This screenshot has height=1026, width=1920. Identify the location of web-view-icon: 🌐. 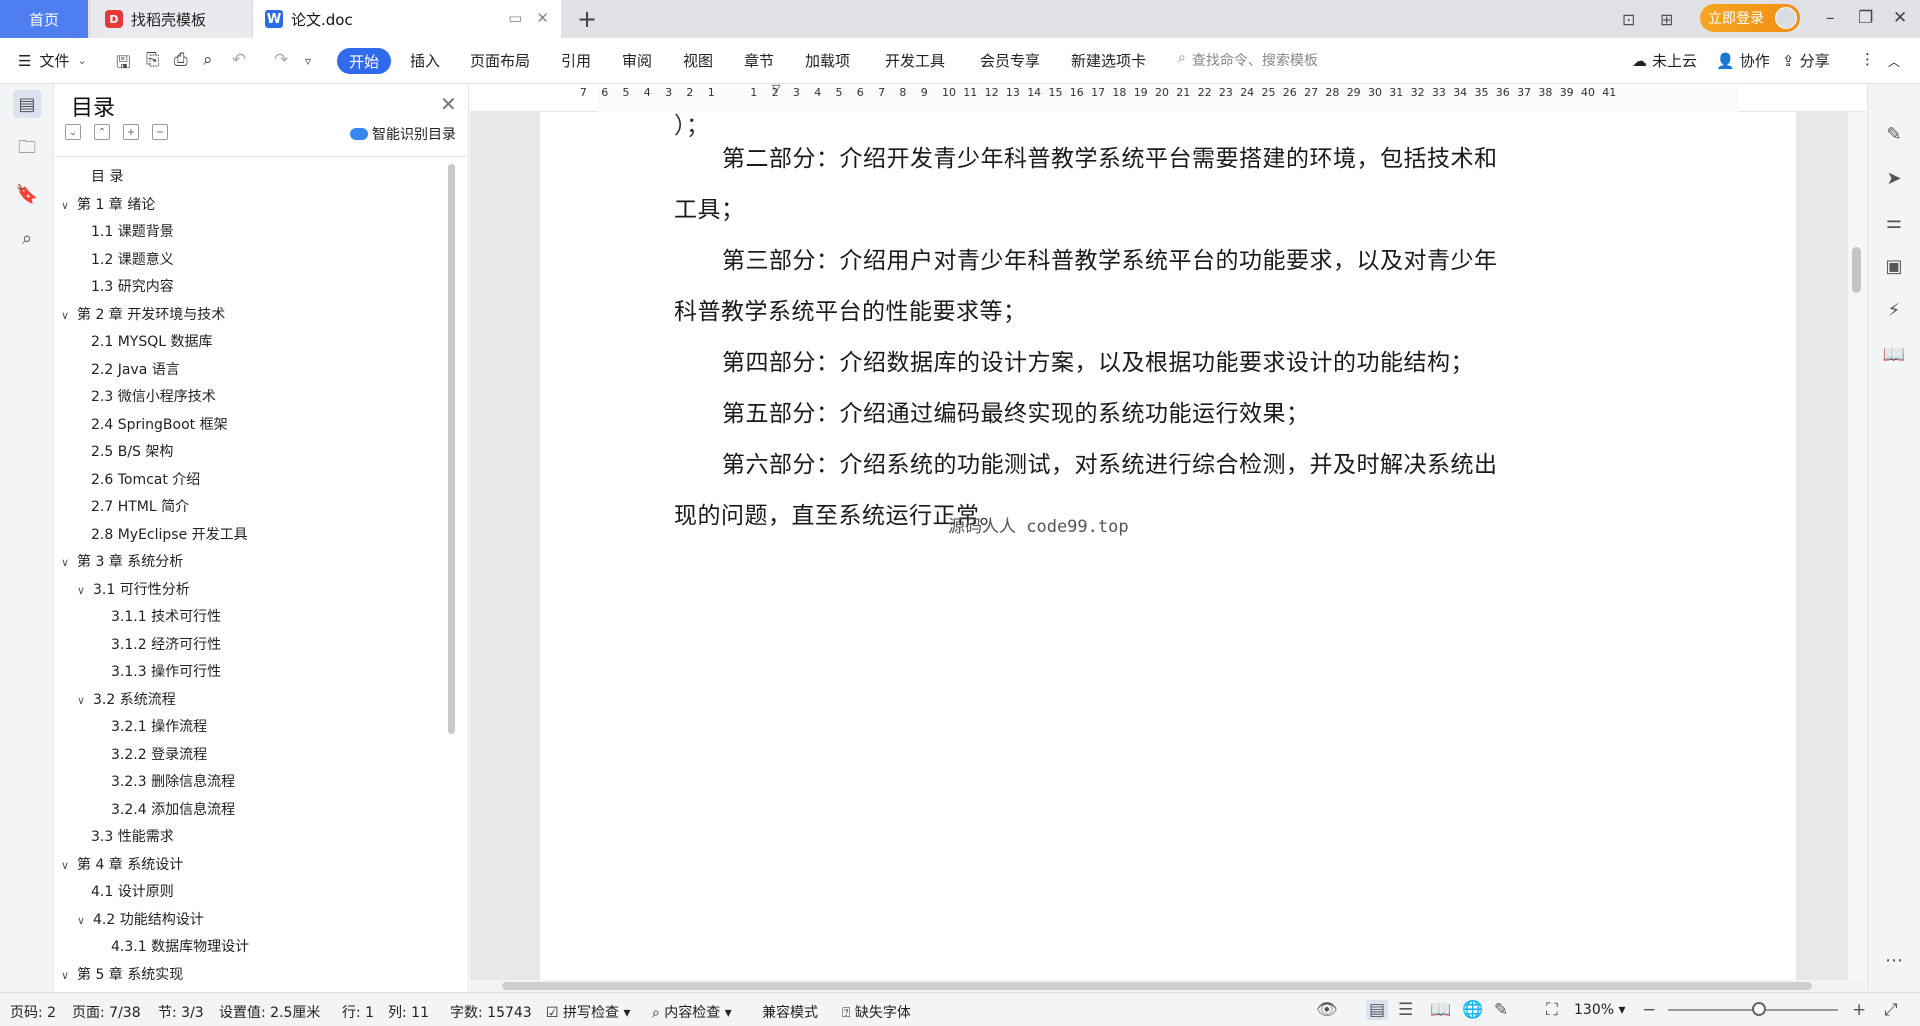
(1472, 1010).